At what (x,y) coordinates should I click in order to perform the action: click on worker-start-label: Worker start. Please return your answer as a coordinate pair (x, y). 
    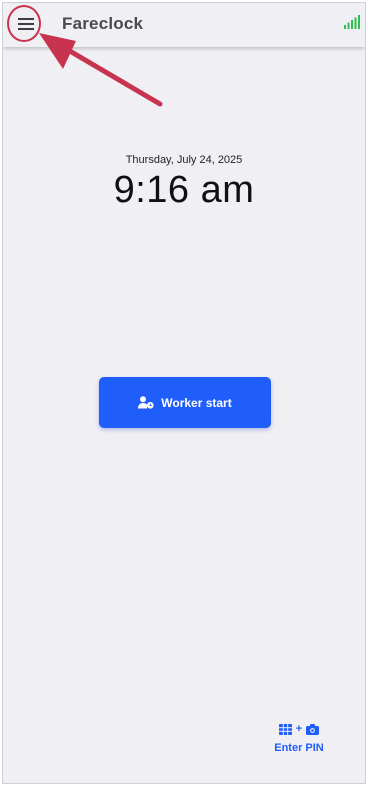
    Looking at the image, I should click on (196, 402).